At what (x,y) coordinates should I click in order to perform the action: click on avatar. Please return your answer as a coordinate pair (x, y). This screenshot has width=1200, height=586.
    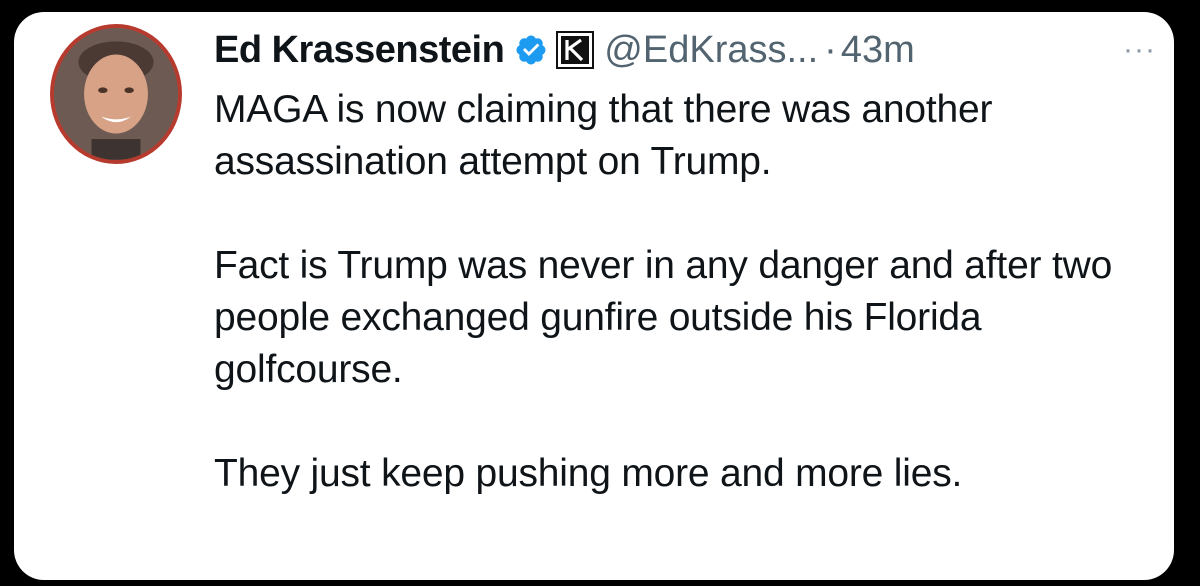
    Looking at the image, I should click on (116, 94).